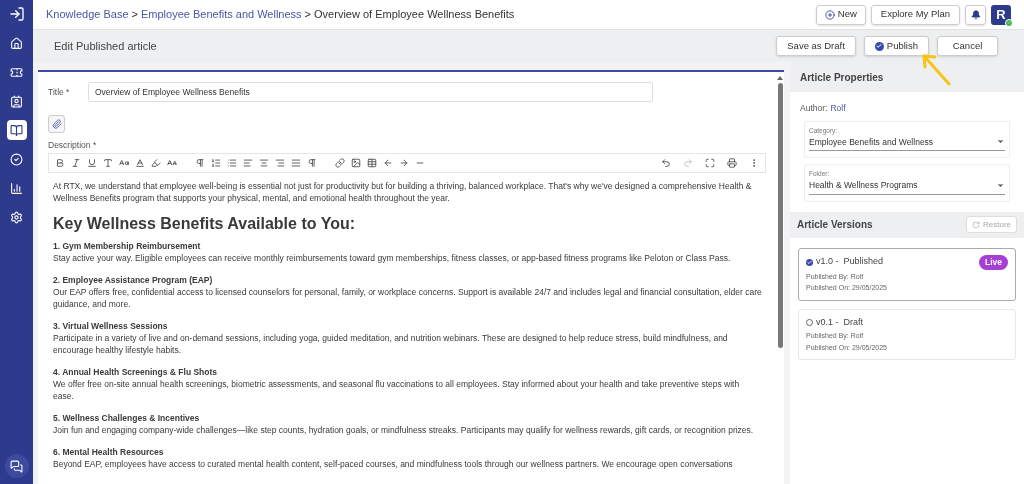  Describe the element at coordinates (216, 162) in the screenshot. I see `ordered-list-icon` at that location.